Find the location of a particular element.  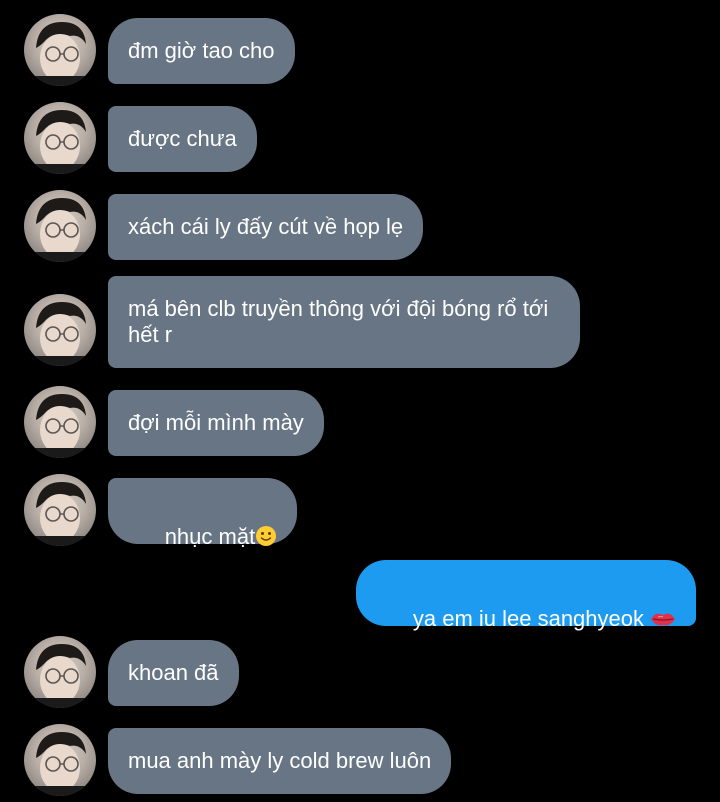

message-row-incoming: đợi mỗi mình mày is located at coordinates (360, 422).